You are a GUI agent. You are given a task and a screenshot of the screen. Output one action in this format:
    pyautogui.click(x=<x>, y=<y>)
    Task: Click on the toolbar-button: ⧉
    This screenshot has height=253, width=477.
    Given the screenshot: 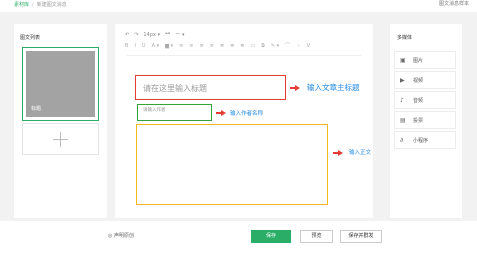 What is the action you would take?
    pyautogui.click(x=263, y=46)
    